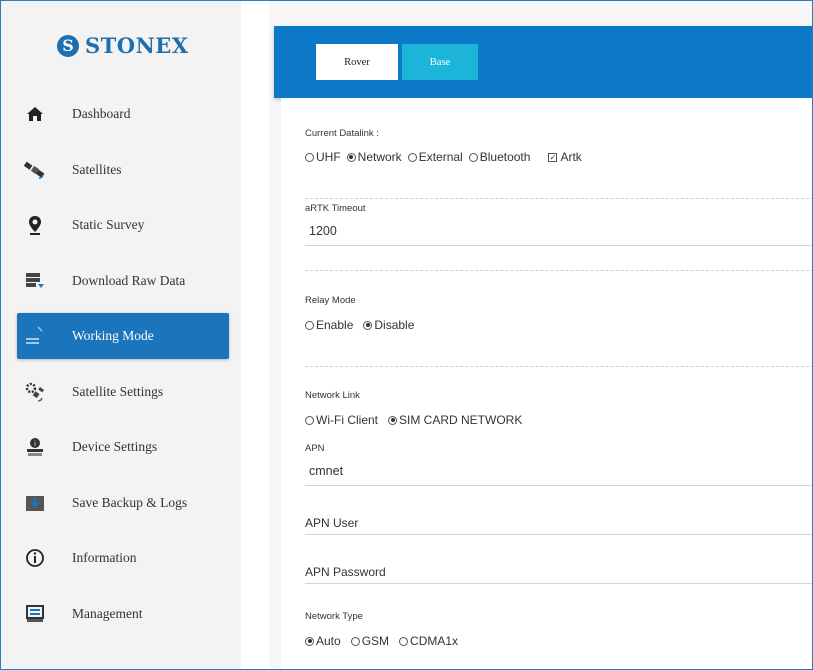 This screenshot has height=670, width=813. I want to click on network-type-gsm-radio: GSM, so click(370, 641).